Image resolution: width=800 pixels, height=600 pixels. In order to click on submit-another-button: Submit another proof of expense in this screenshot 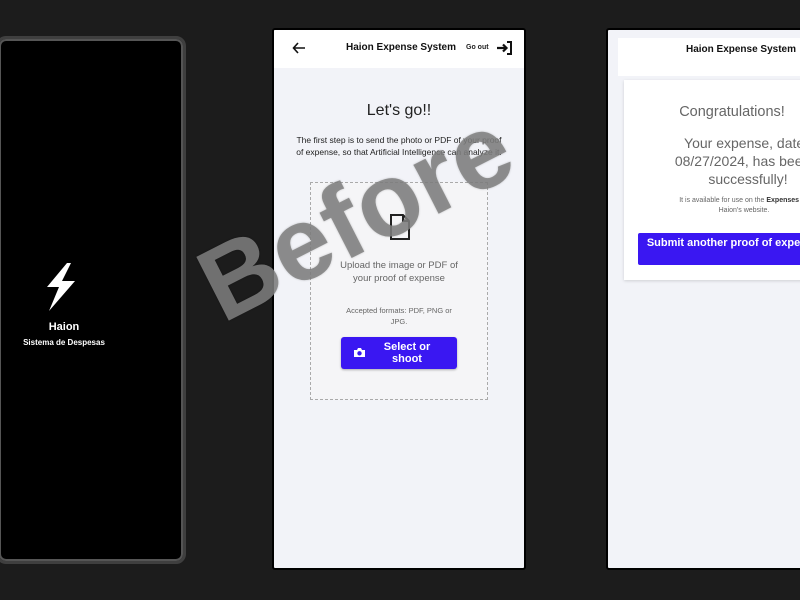, I will do `click(719, 249)`.